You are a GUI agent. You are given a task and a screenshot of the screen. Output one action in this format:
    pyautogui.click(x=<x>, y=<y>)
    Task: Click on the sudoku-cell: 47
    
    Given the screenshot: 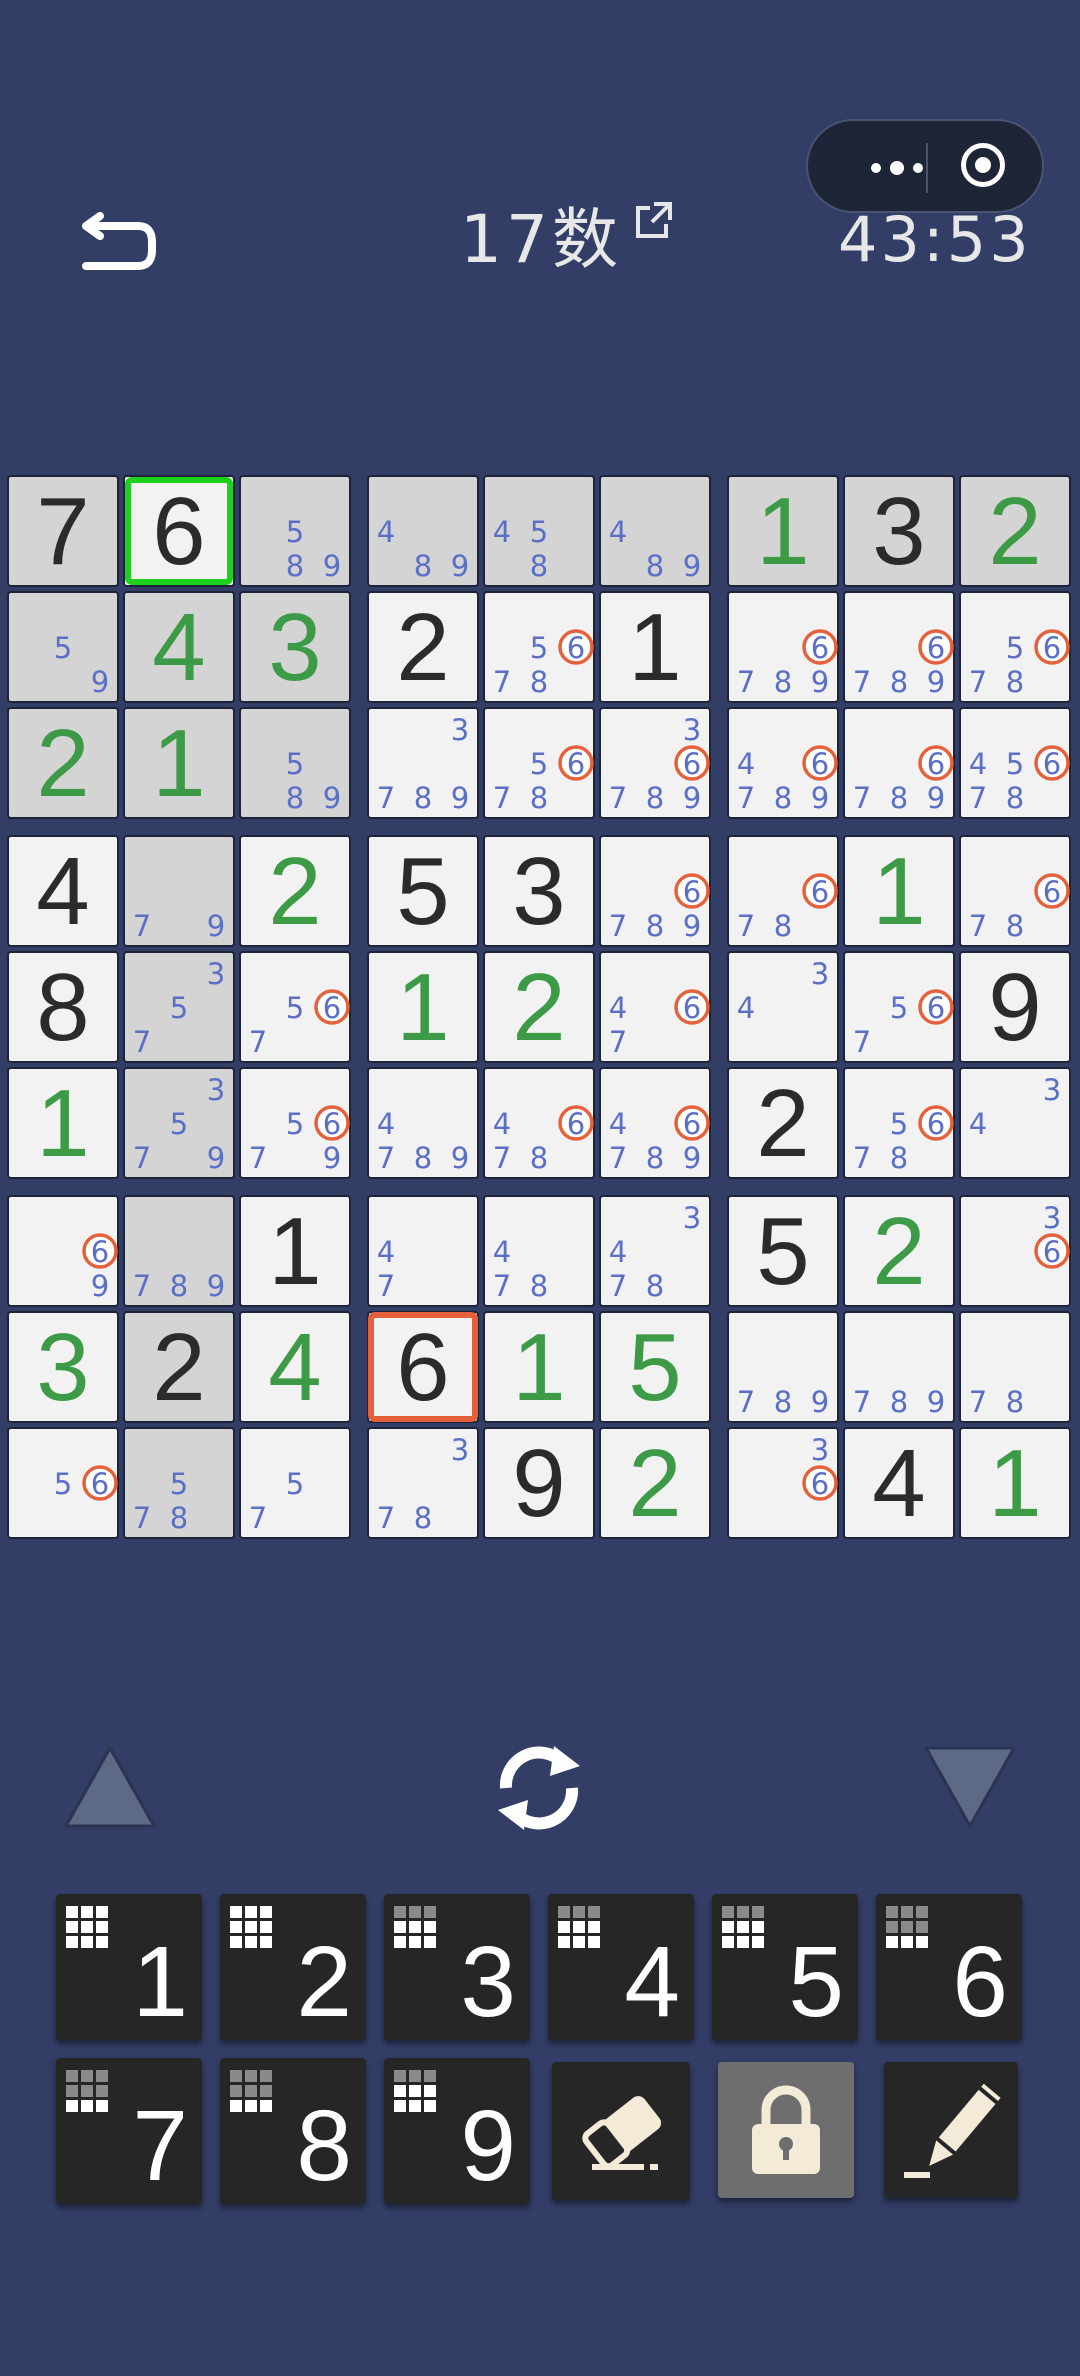 What is the action you would take?
    pyautogui.click(x=423, y=1251)
    